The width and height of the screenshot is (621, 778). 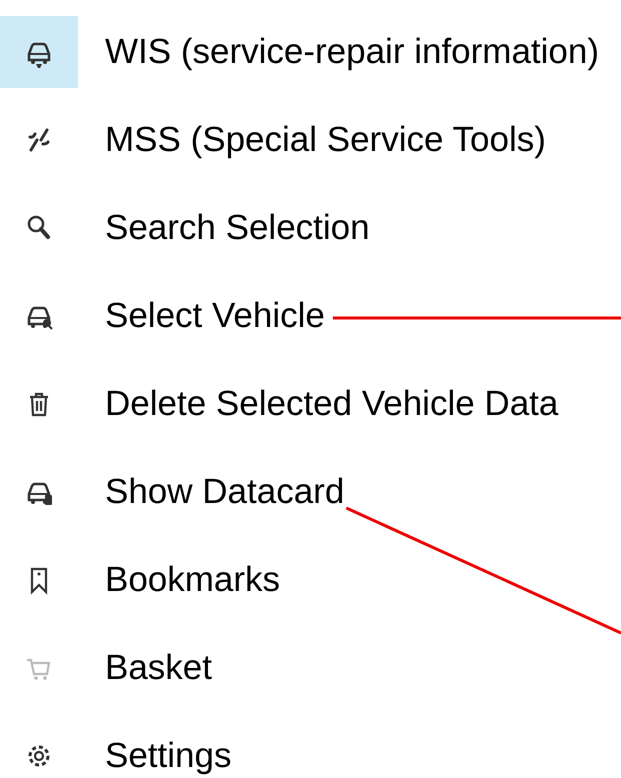 What do you see at coordinates (331, 404) in the screenshot?
I see `menu-item: Delete Selected Vehicle Data` at bounding box center [331, 404].